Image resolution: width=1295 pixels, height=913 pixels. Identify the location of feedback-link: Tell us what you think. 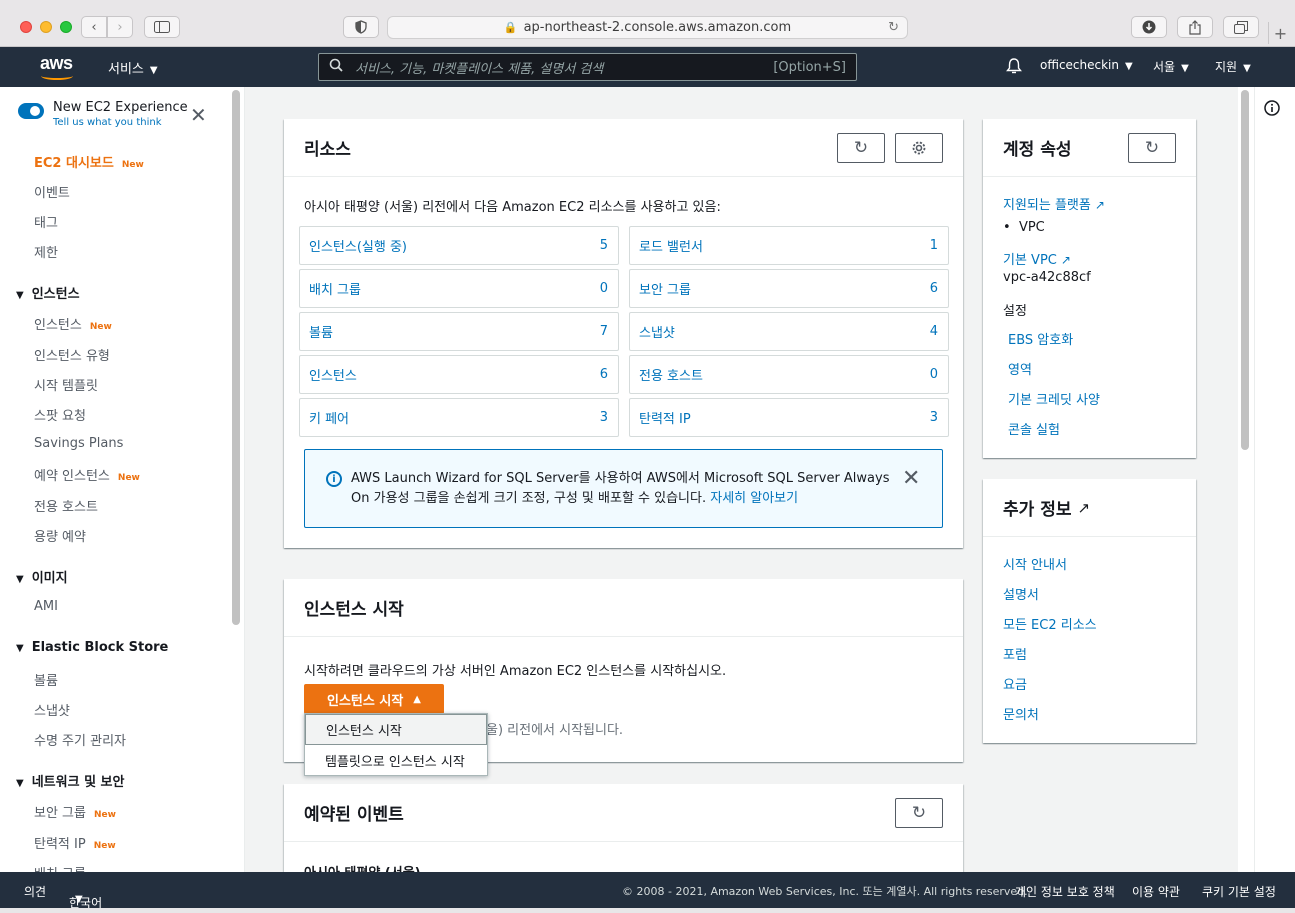
(120, 122).